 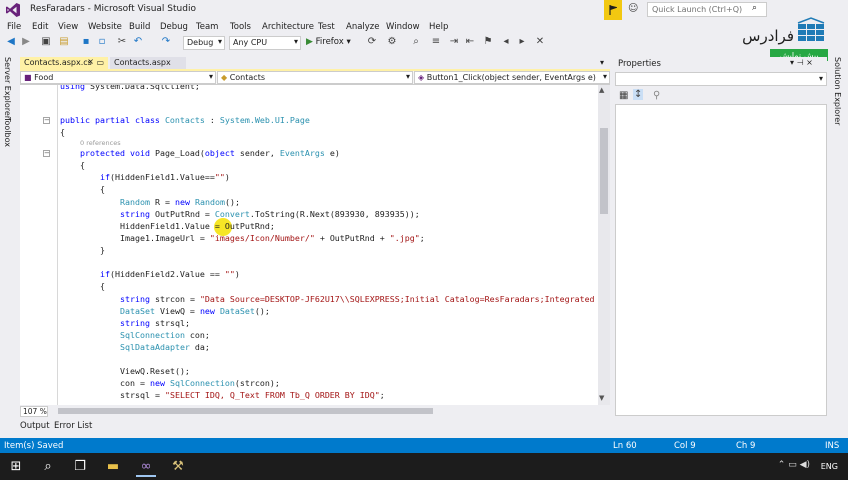 What do you see at coordinates (16, 467) in the screenshot?
I see `windows-start-icon: ⊞` at bounding box center [16, 467].